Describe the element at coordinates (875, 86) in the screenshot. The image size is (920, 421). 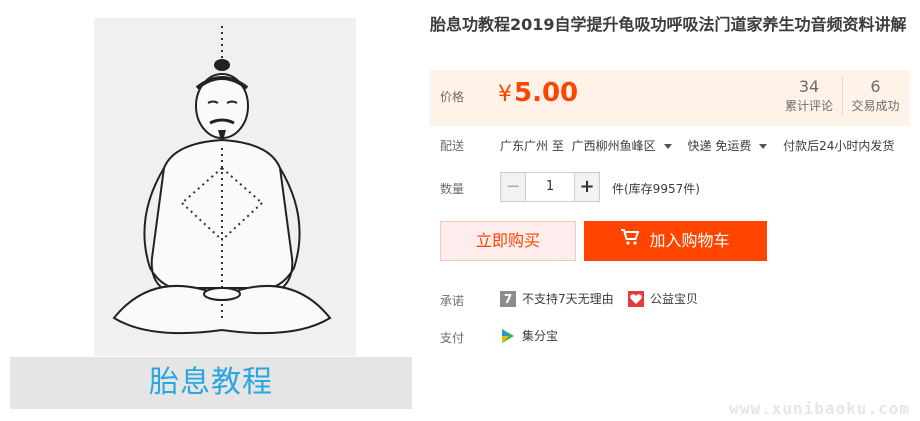
I see `deals-count: 6` at that location.